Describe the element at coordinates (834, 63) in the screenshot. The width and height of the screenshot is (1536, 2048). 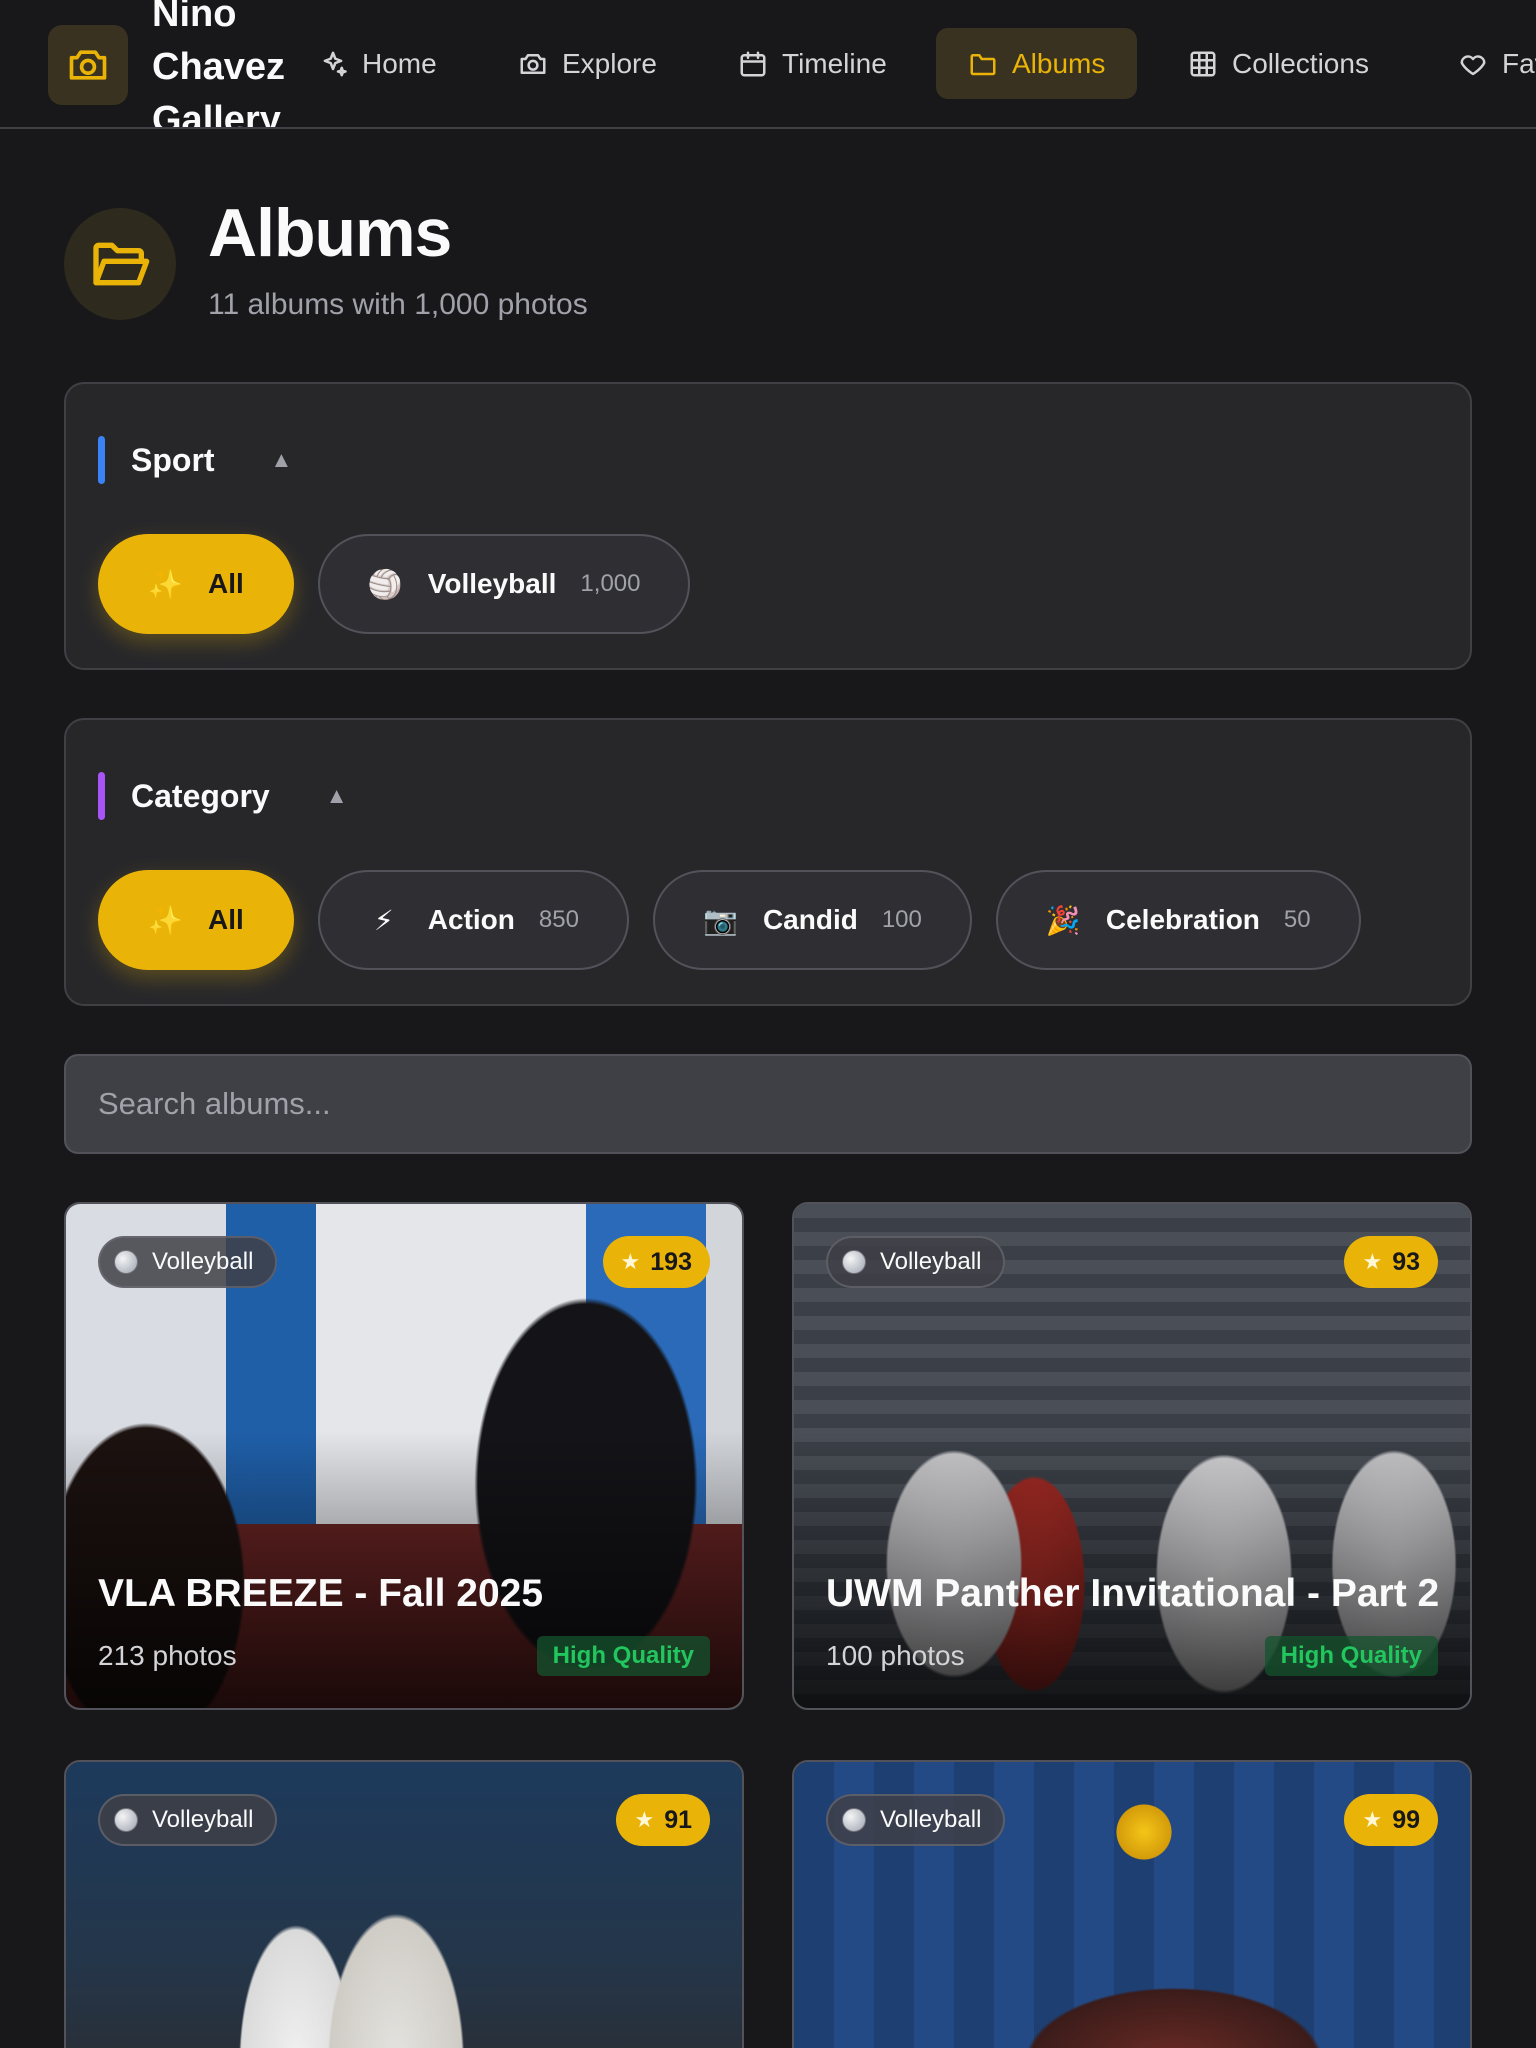
I see `nav-timeline-label: Timeline` at that location.